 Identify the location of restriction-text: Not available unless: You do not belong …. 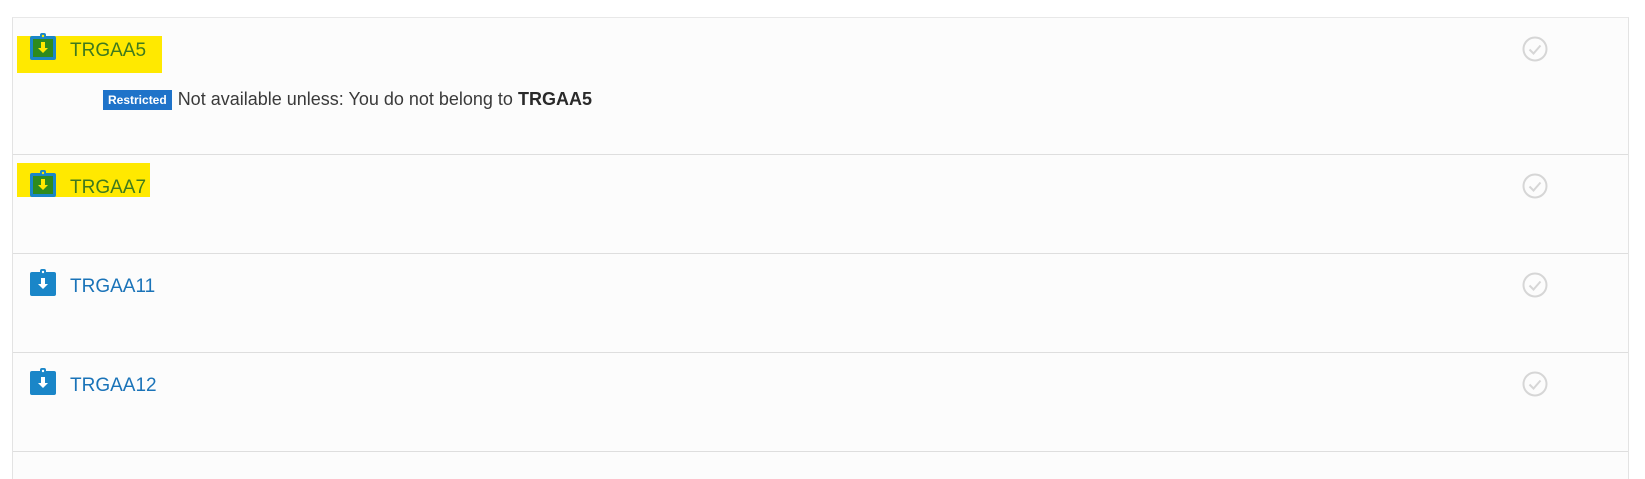
(345, 99).